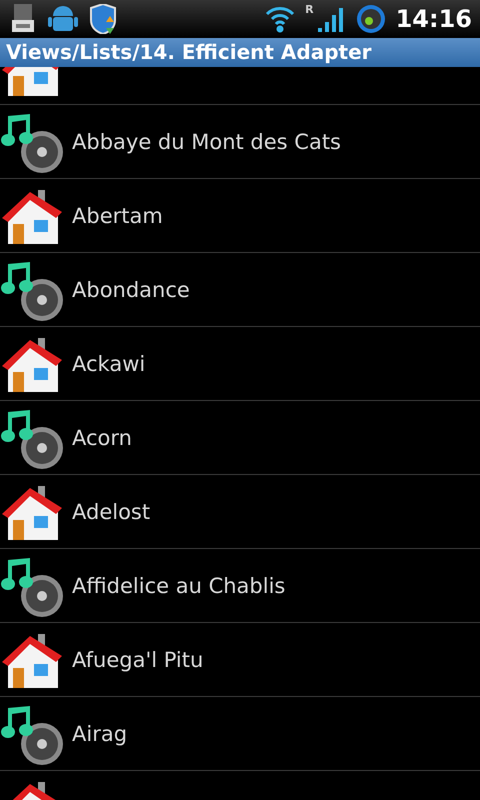  Describe the element at coordinates (138, 660) in the screenshot. I see `list-item: Afuega'l Pitu` at that location.